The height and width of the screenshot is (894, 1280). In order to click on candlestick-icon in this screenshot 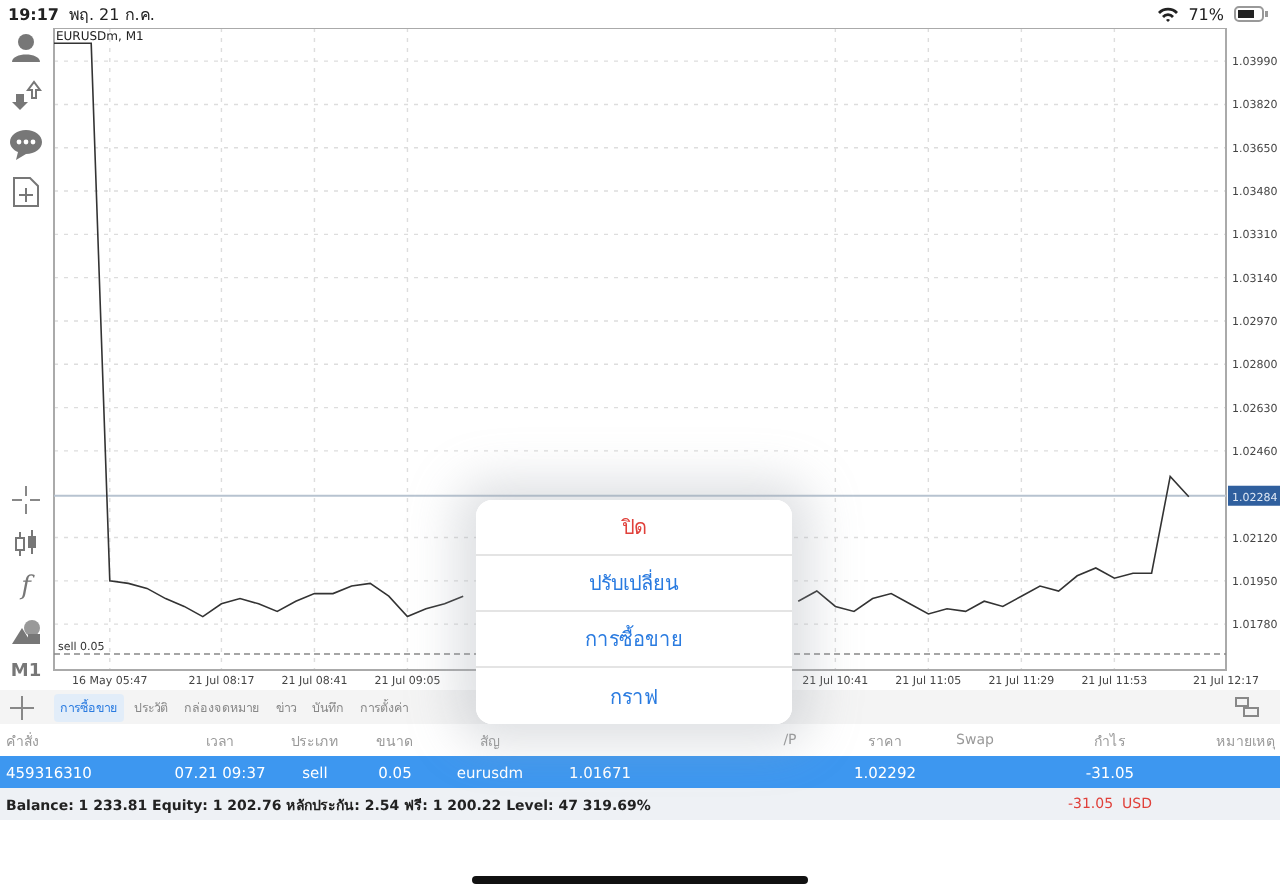, I will do `click(26, 544)`.